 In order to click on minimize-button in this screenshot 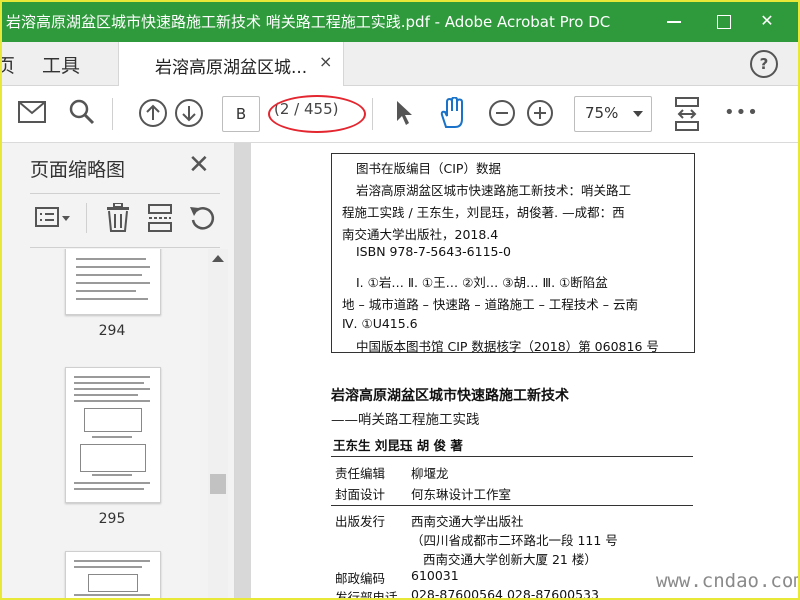, I will do `click(674, 21)`.